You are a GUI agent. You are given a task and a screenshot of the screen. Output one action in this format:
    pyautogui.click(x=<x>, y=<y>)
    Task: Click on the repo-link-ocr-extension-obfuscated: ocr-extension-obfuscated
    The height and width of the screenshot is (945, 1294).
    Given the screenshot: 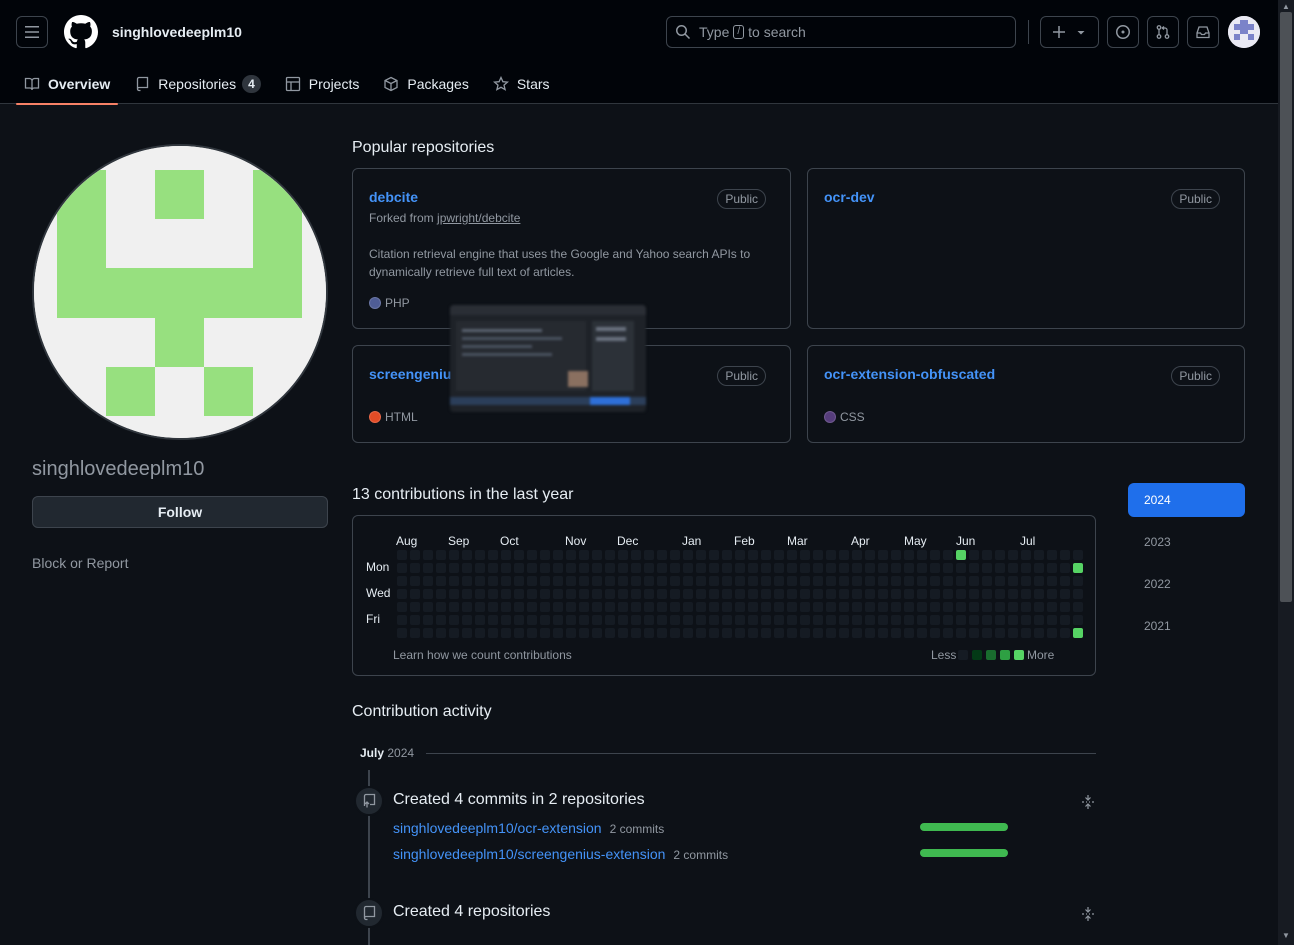 What is the action you would take?
    pyautogui.click(x=909, y=374)
    